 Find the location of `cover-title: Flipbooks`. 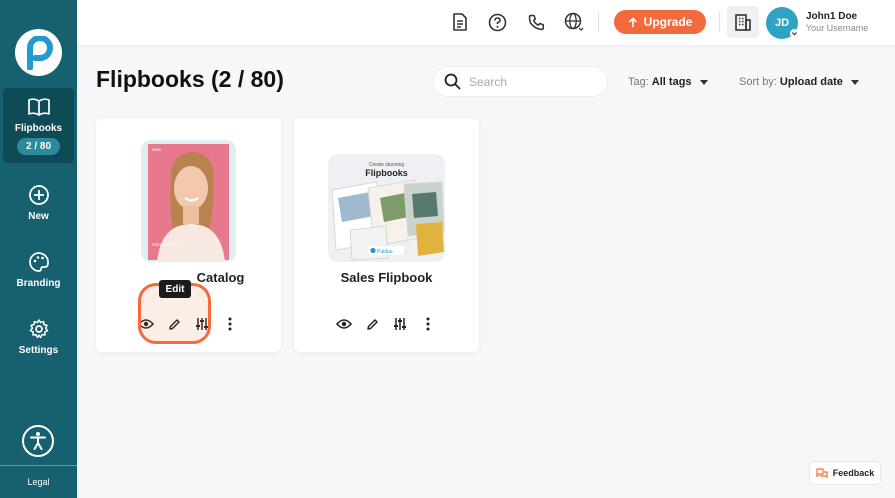

cover-title: Flipbooks is located at coordinates (386, 173).